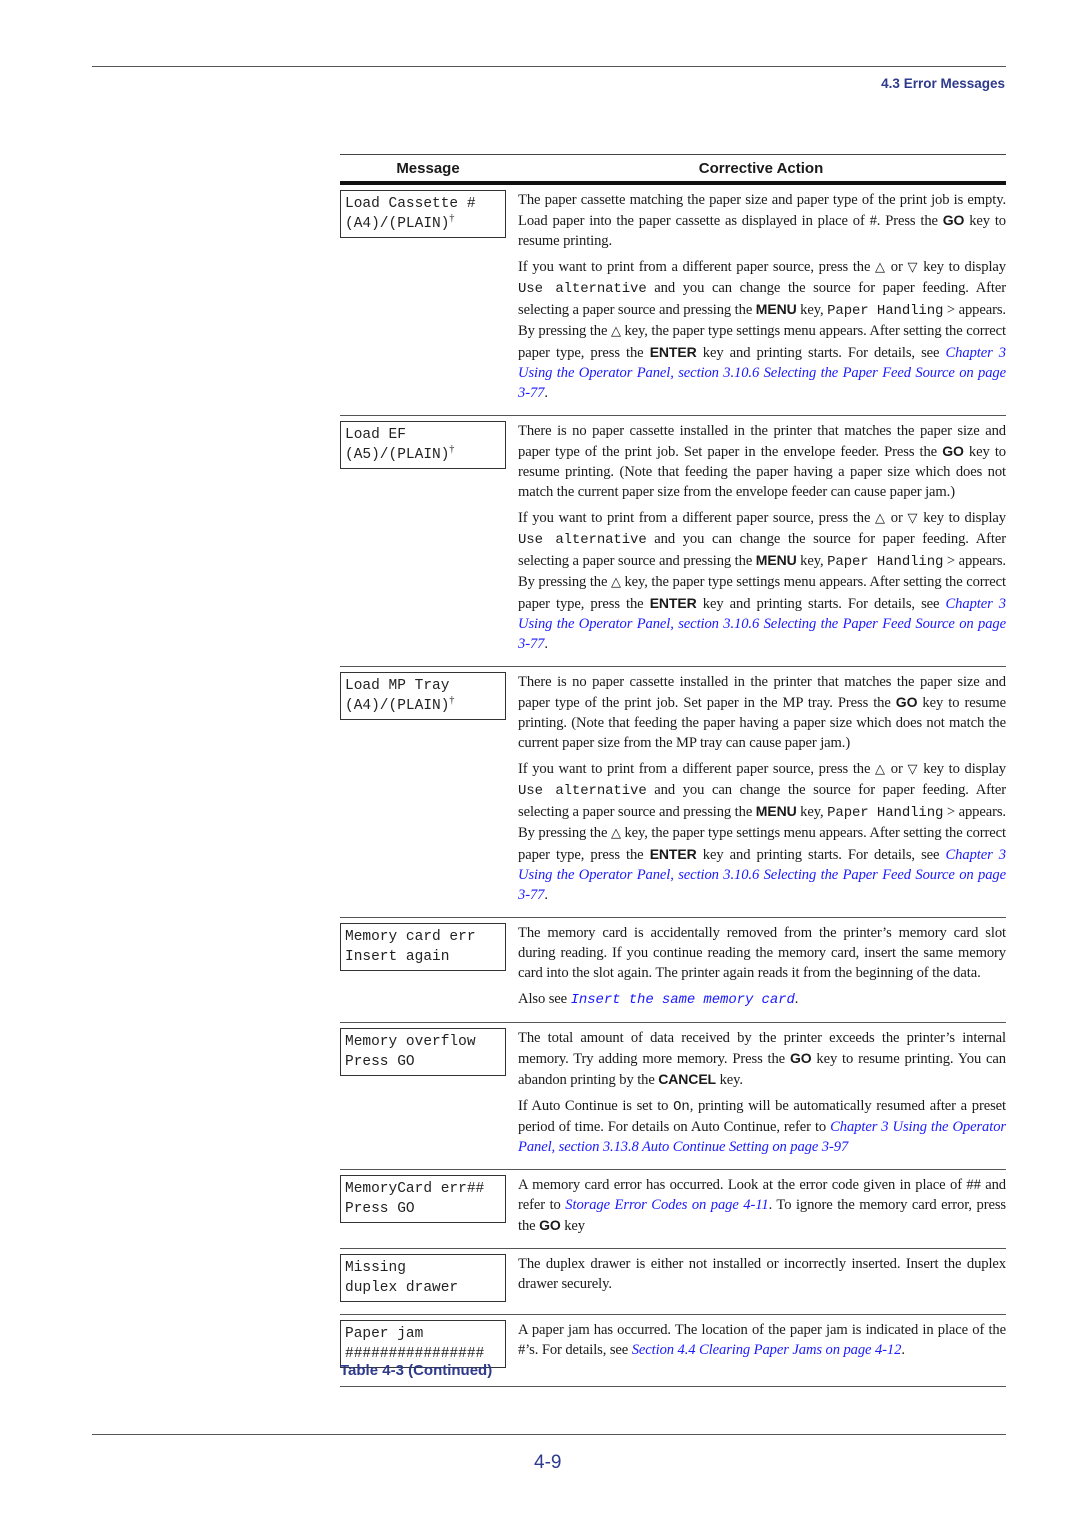 The image size is (1080, 1528). Describe the element at coordinates (943, 83) in the screenshot. I see `section-header: 4.3 Error Messages` at that location.